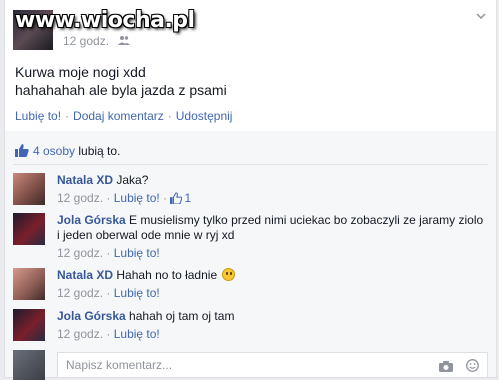  Describe the element at coordinates (188, 198) in the screenshot. I see `like-count-value: 1` at that location.